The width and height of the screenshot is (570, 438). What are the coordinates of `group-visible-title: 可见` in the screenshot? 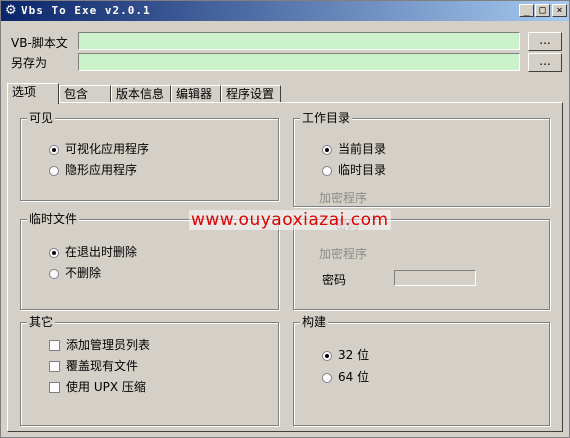 It's located at (41, 118).